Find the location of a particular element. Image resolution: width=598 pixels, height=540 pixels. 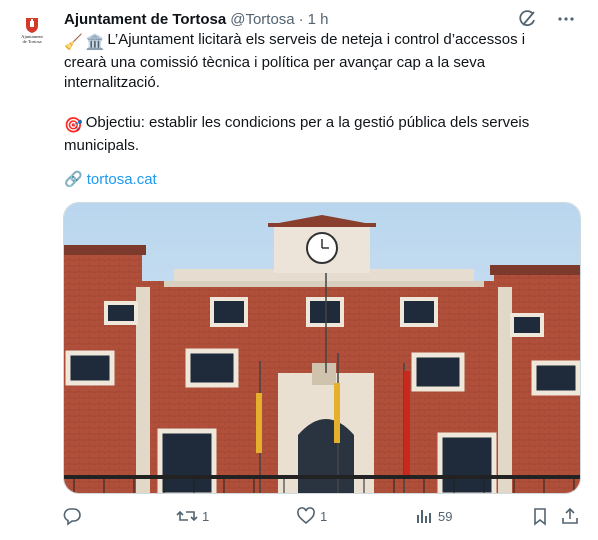

link-line: 🔗 tortosa.cat is located at coordinates (110, 180).